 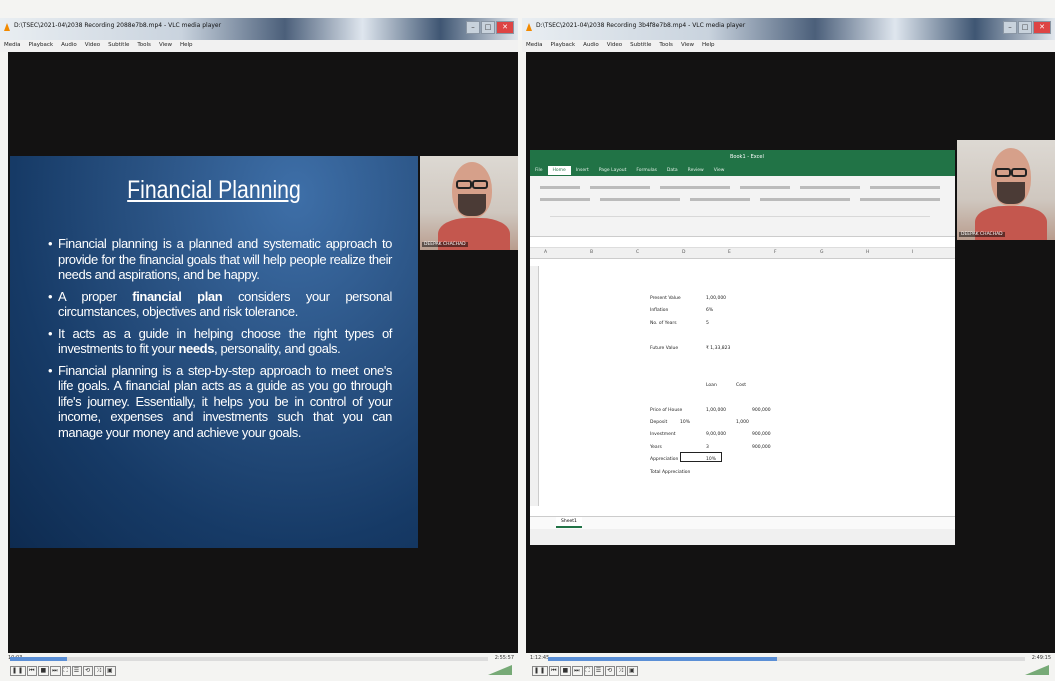 I want to click on excel-cell: Years, so click(x=656, y=447).